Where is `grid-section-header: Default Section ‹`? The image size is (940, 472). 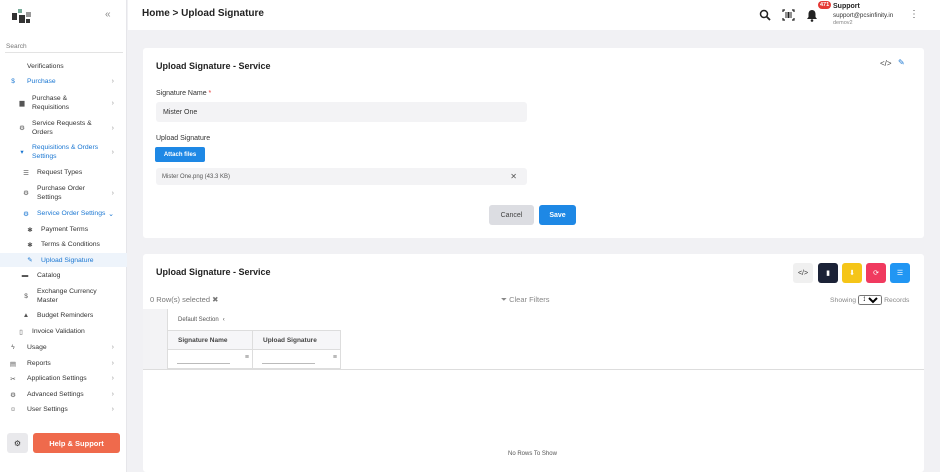
grid-section-header: Default Section ‹ is located at coordinates (254, 320).